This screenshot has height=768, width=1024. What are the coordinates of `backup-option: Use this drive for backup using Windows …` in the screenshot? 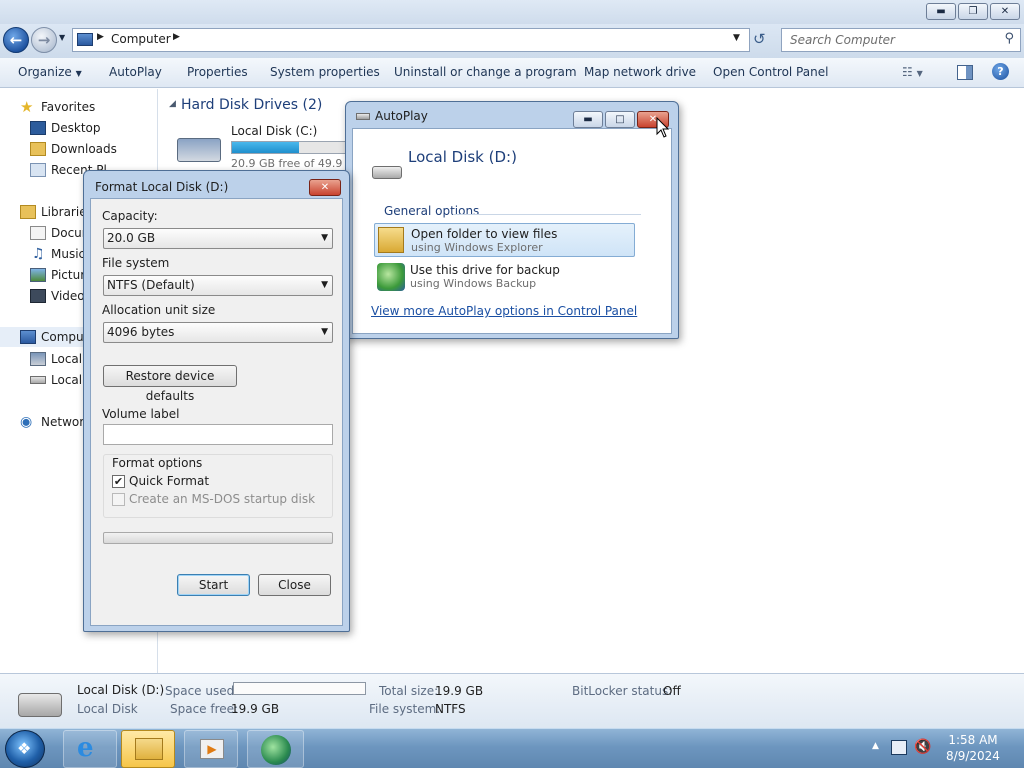 It's located at (504, 277).